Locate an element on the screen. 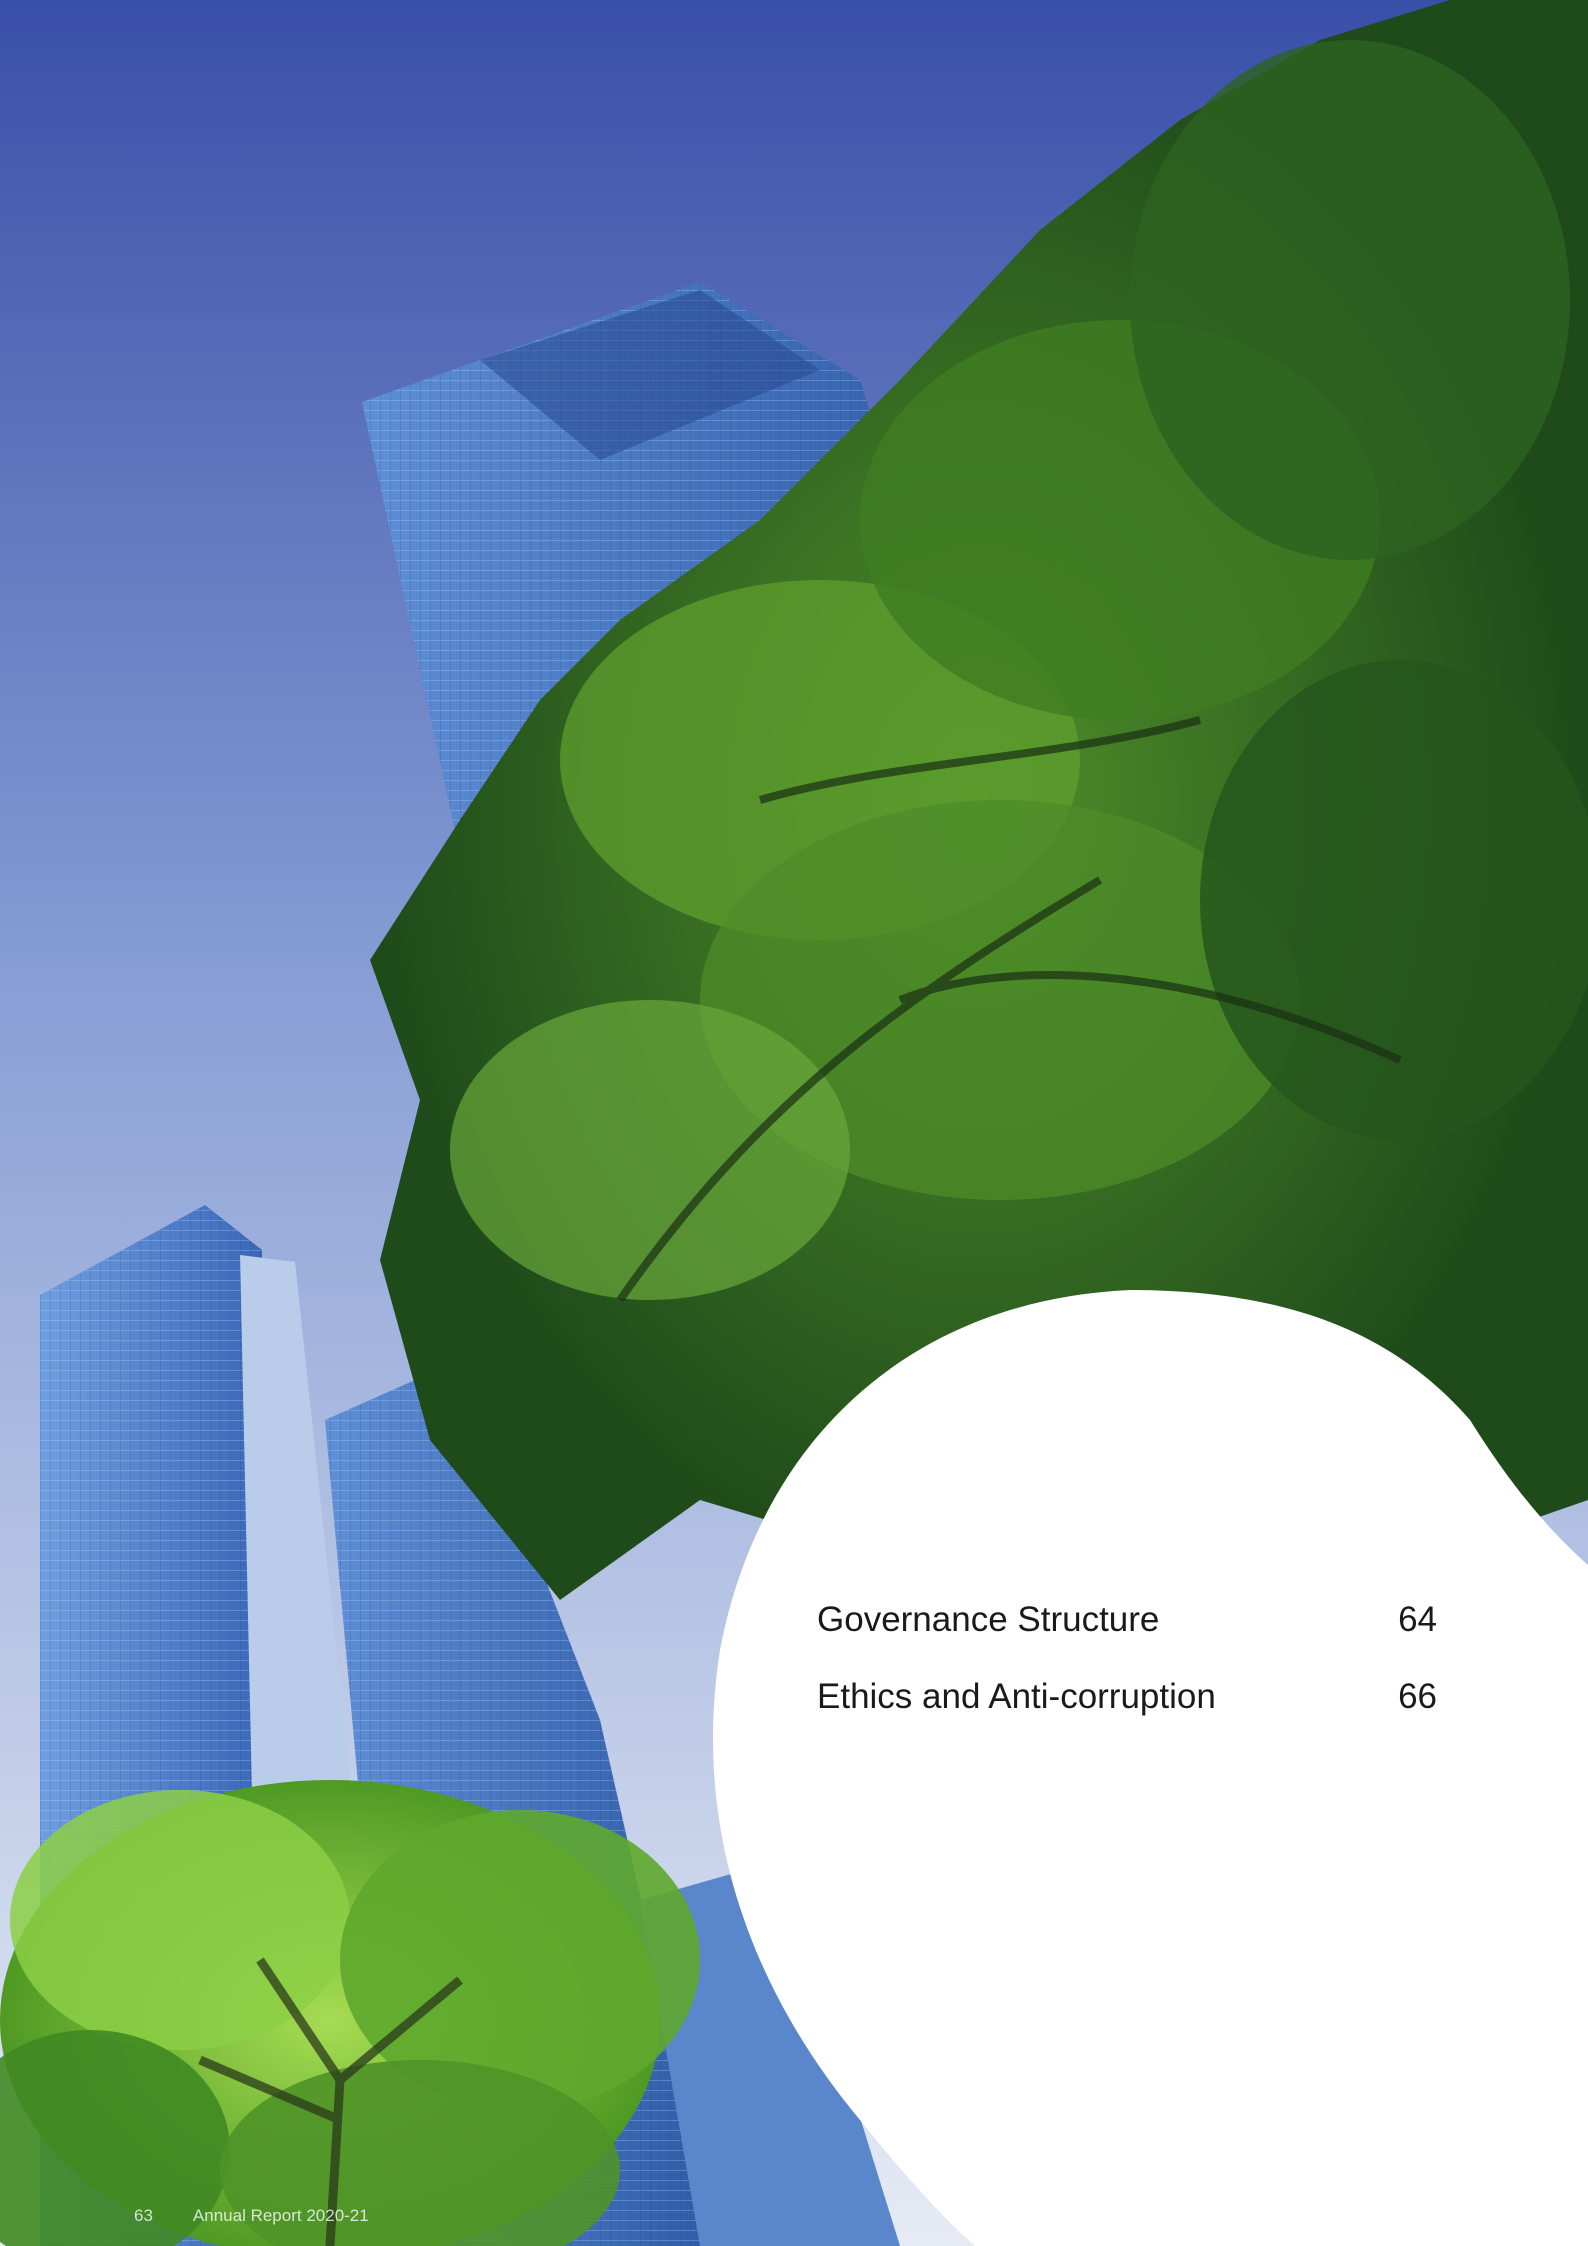  toc-page-number: 66 is located at coordinates (1417, 1696).